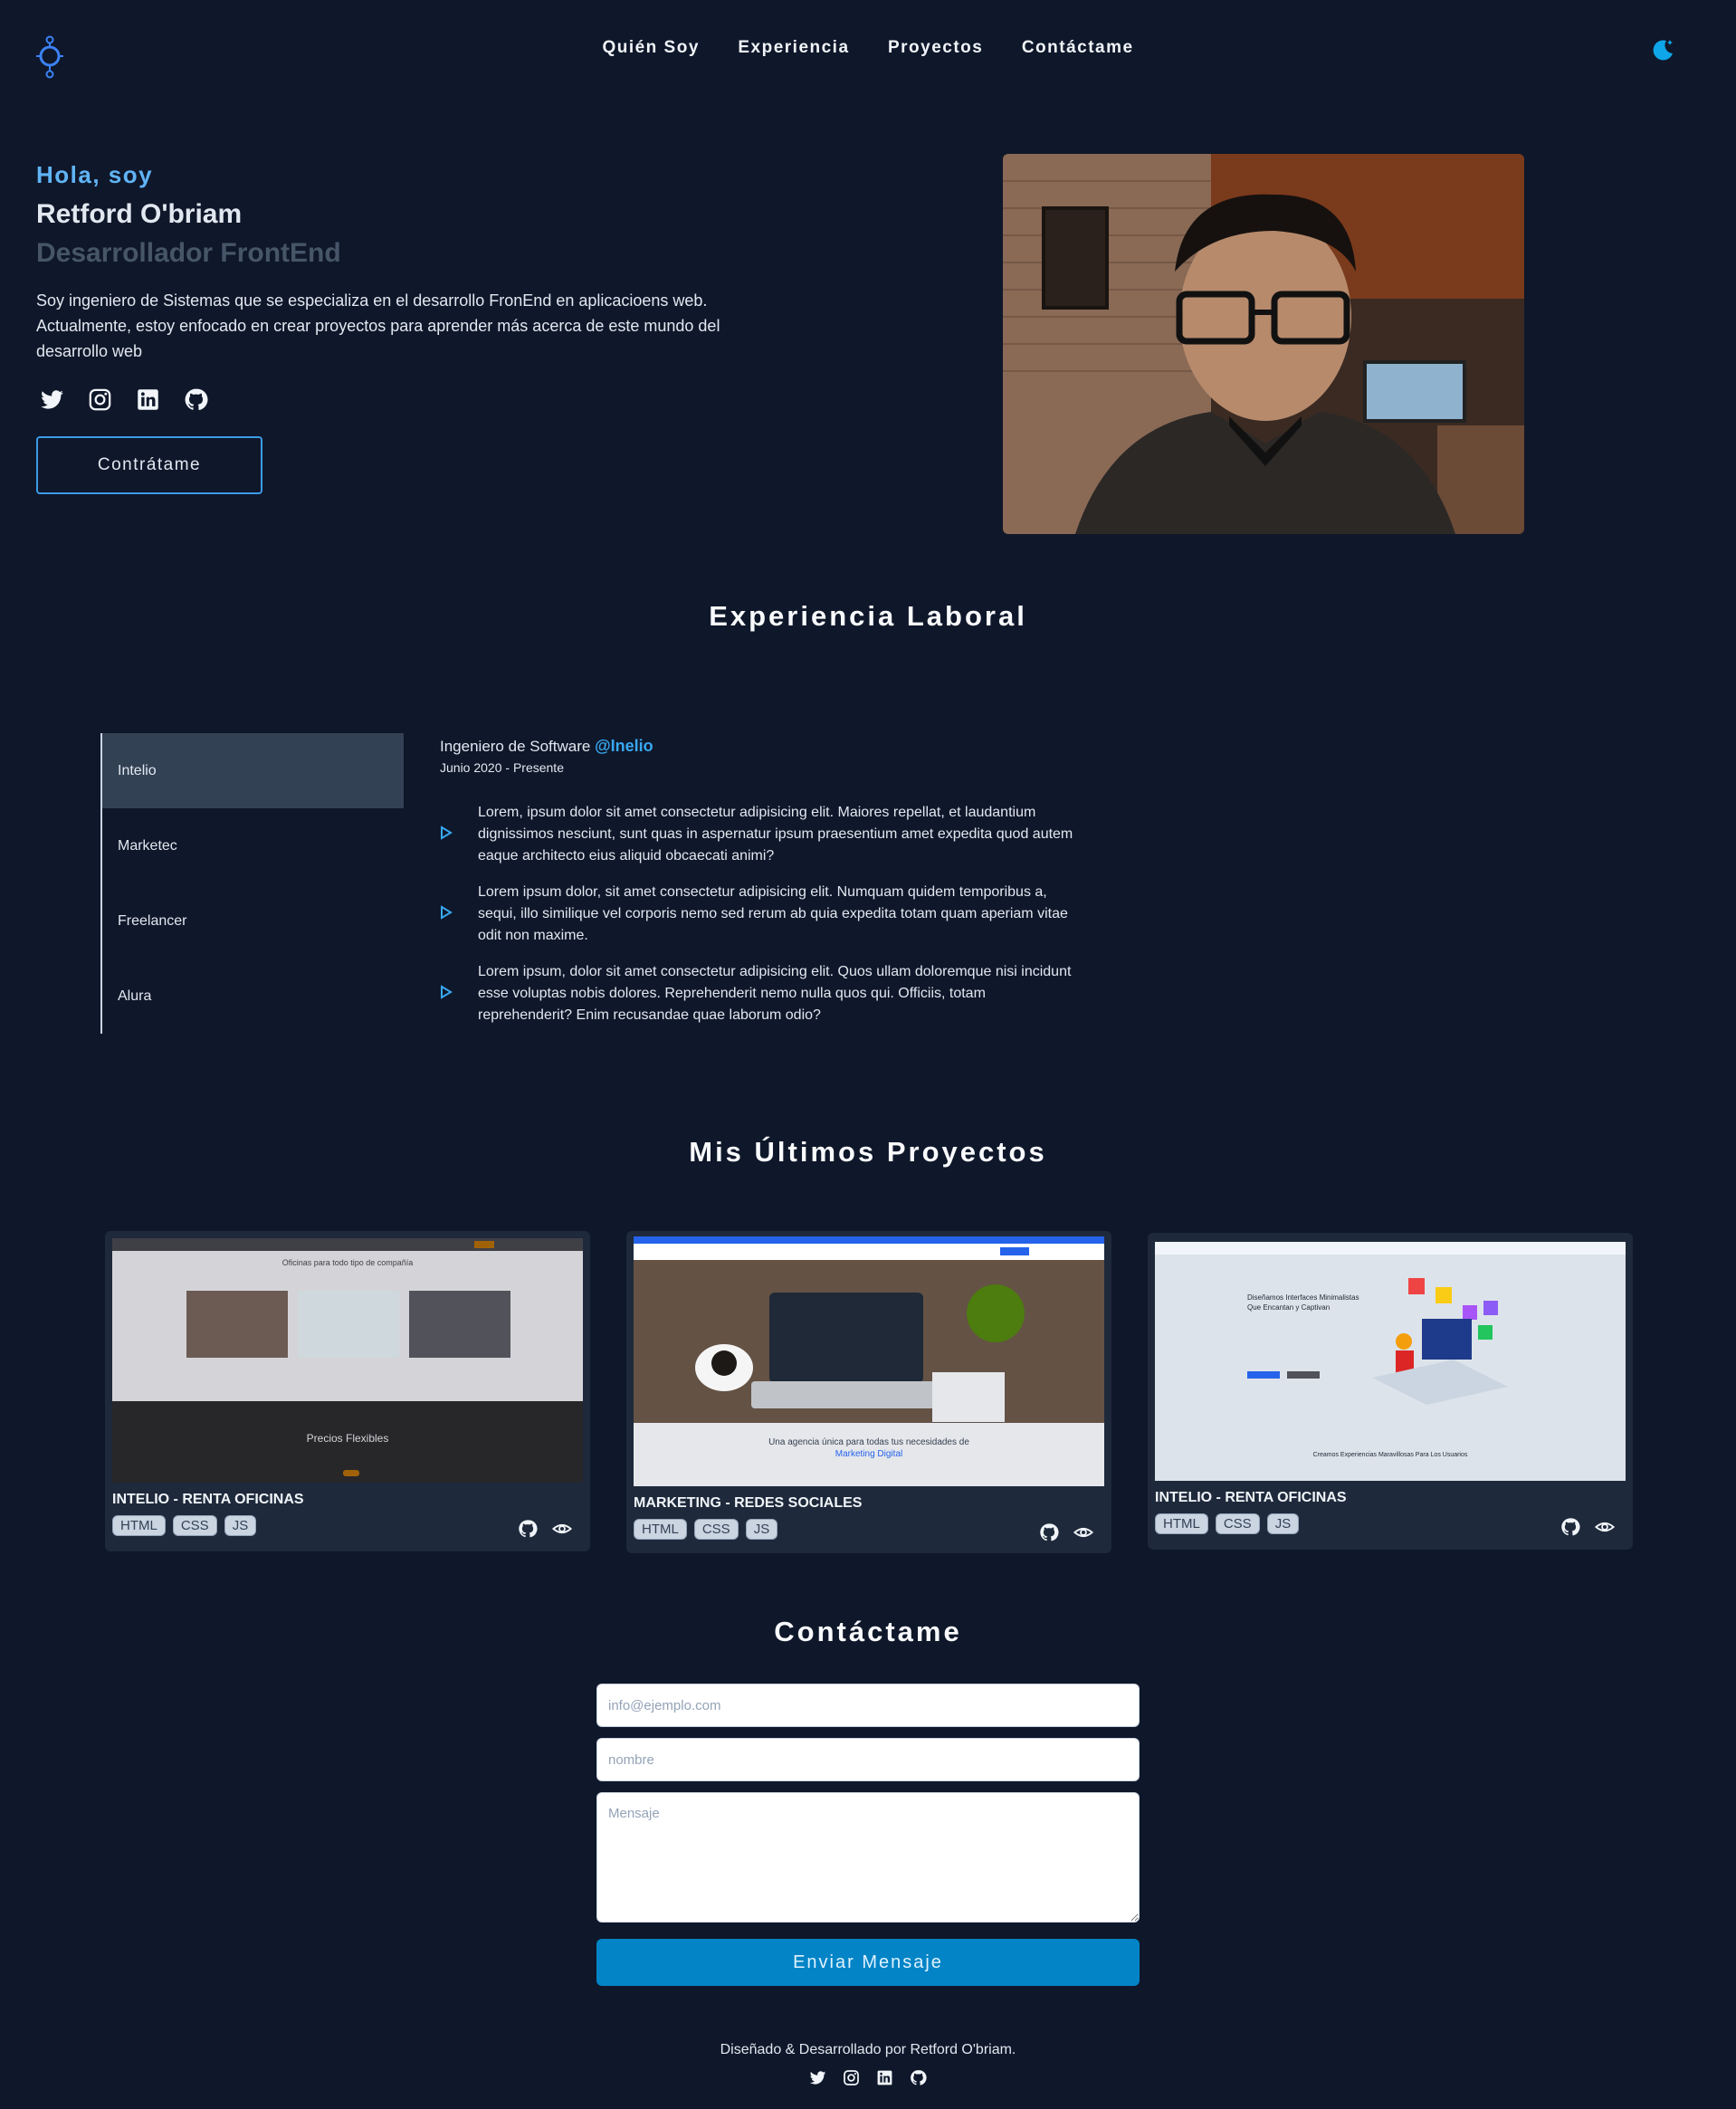  What do you see at coordinates (868, 1631) in the screenshot?
I see `contact-title: Contáctame` at bounding box center [868, 1631].